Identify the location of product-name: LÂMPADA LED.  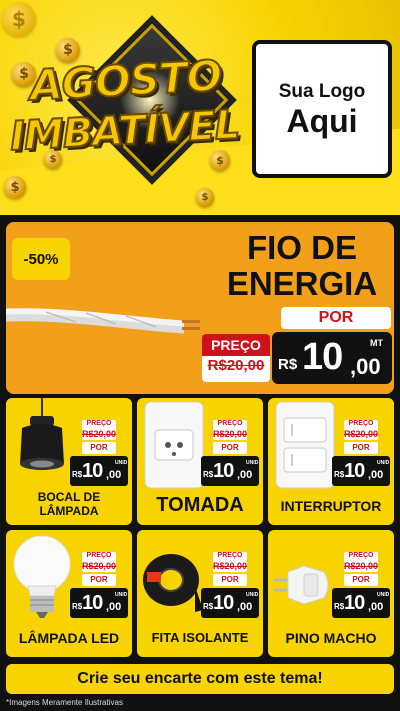
(69, 638).